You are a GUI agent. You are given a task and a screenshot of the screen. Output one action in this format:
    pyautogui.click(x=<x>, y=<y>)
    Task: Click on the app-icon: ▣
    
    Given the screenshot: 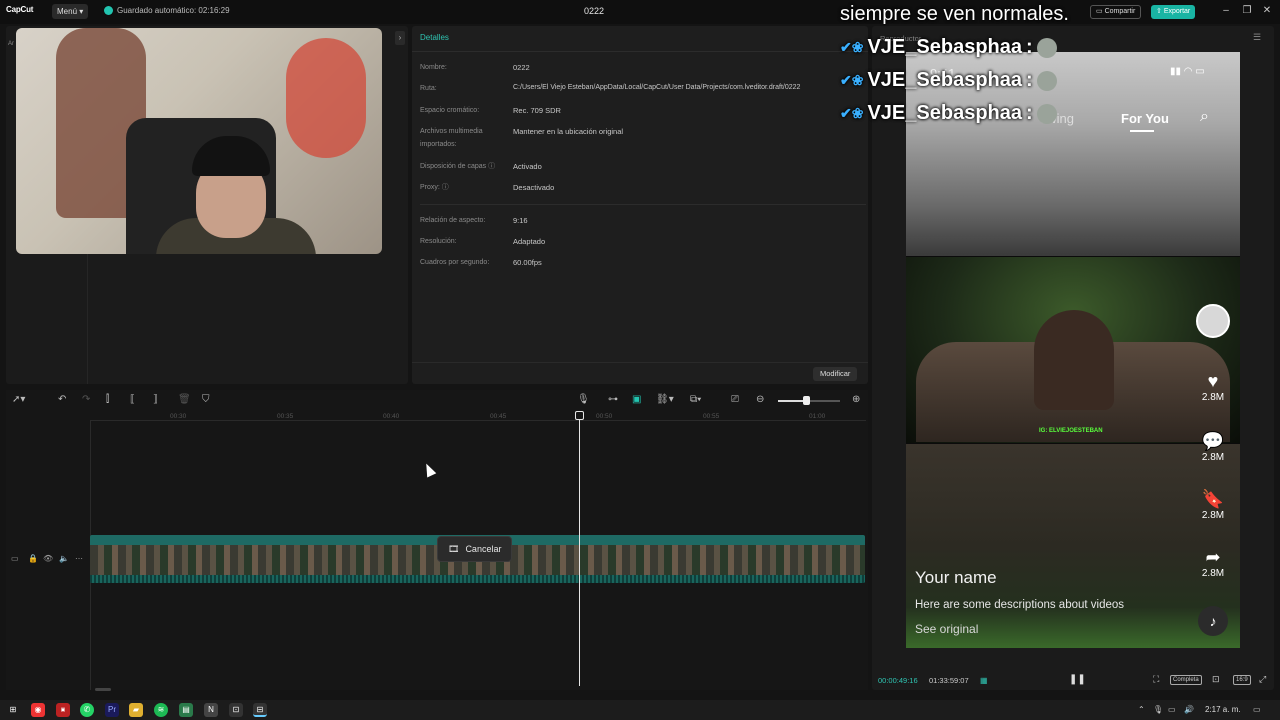 What is the action you would take?
    pyautogui.click(x=63, y=710)
    